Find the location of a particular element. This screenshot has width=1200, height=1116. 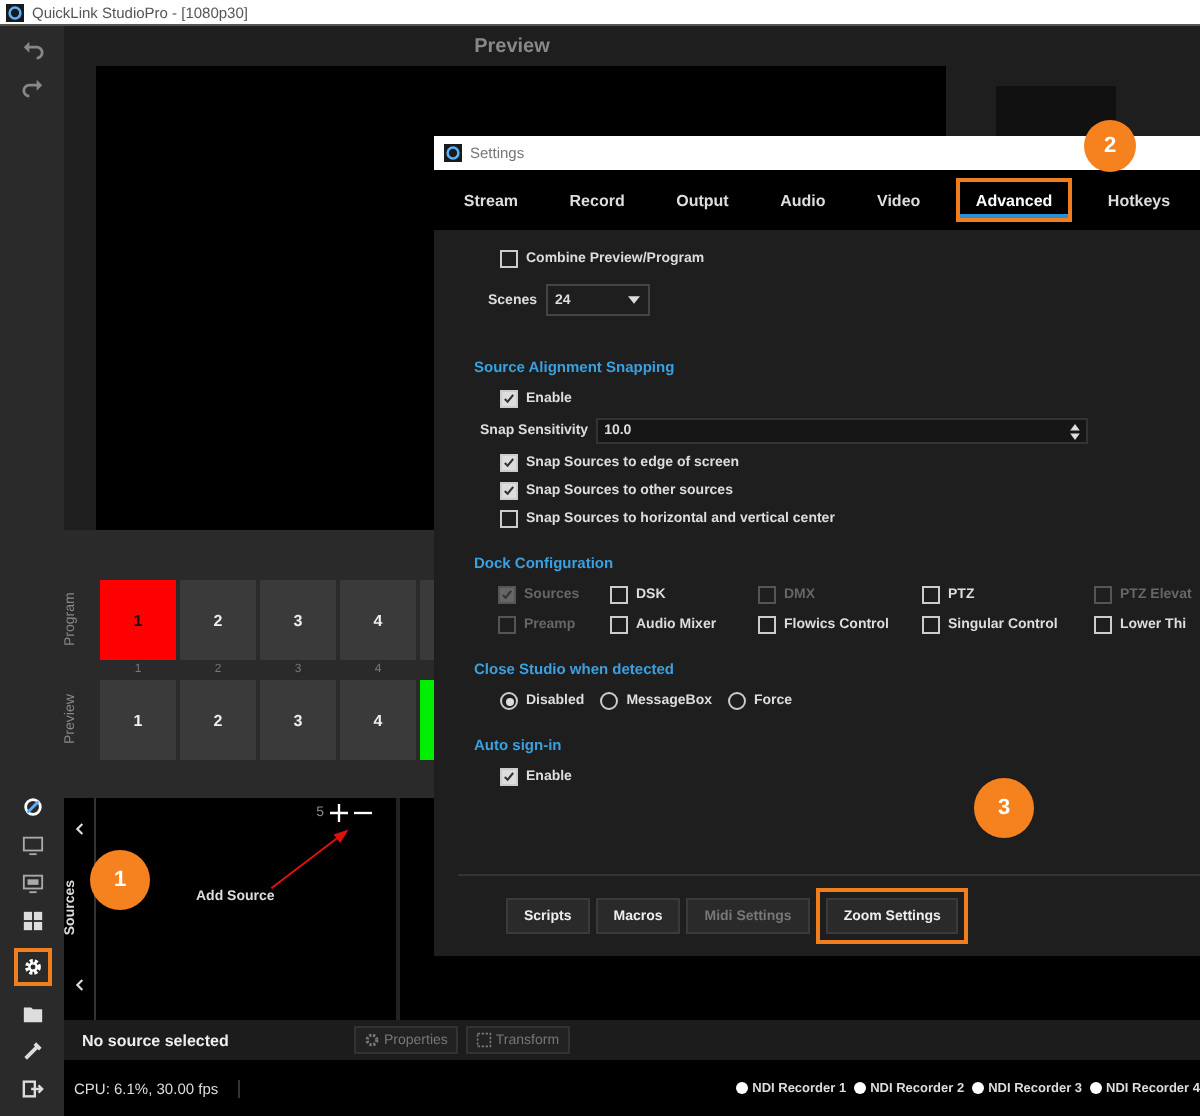

dashed-square-icon is located at coordinates (483, 1040).